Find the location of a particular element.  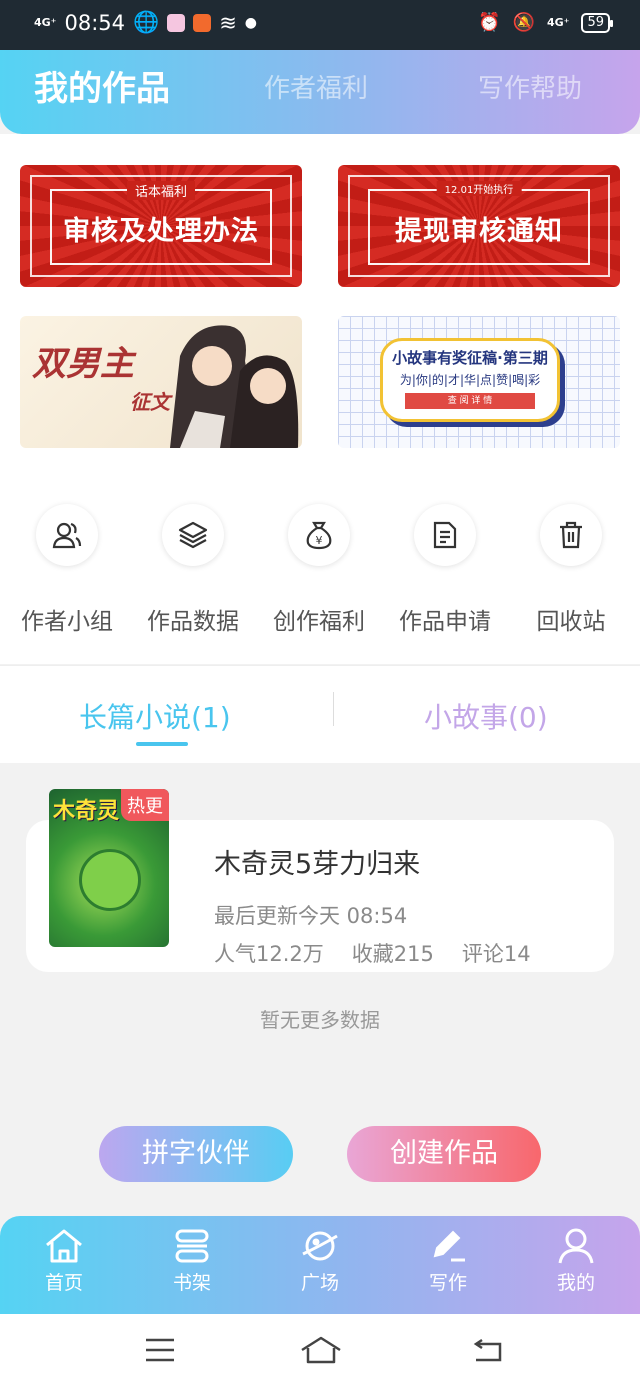

active-tab-indicator is located at coordinates (162, 744).